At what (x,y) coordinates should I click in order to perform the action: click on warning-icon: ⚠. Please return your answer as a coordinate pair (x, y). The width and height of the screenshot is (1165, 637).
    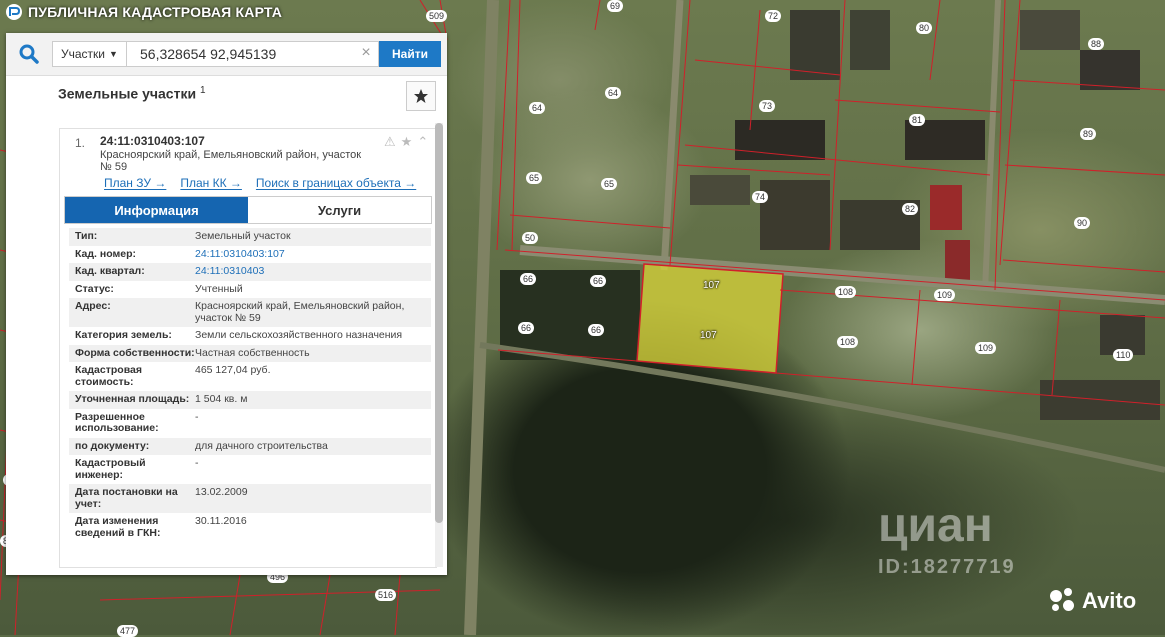
    Looking at the image, I should click on (390, 142).